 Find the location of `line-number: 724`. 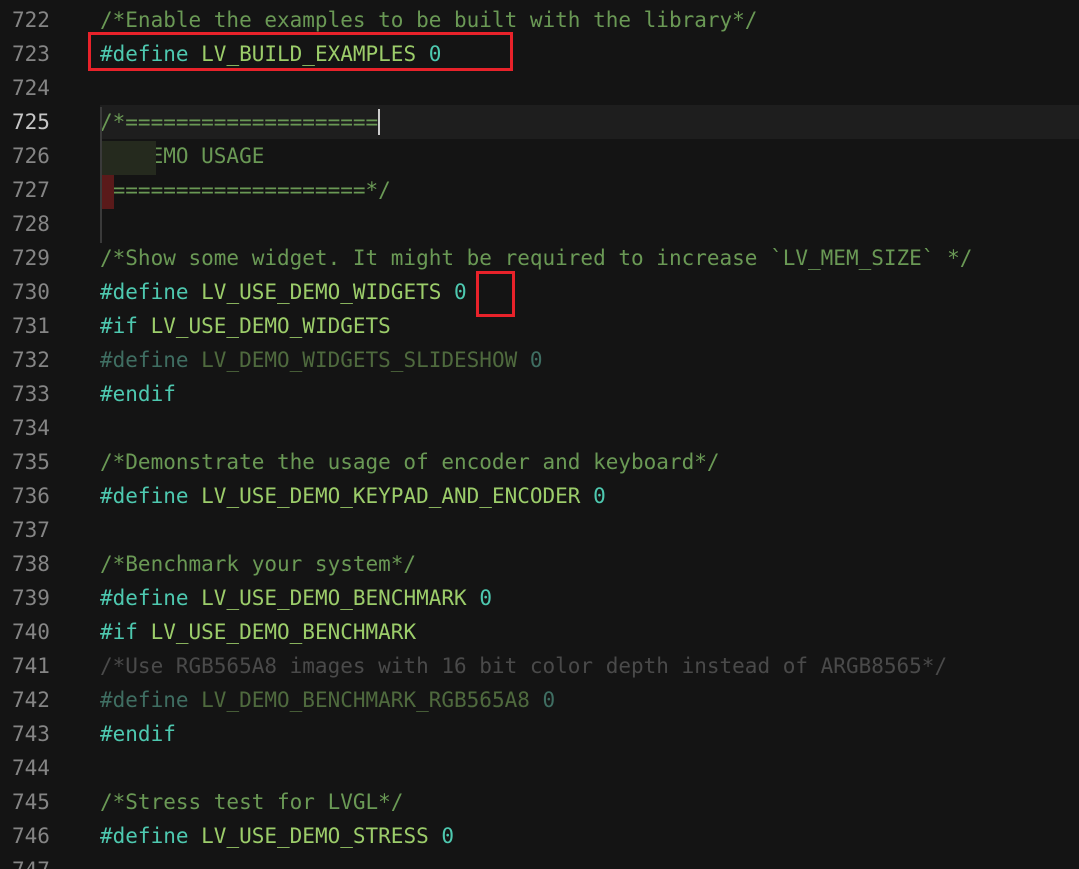

line-number: 724 is located at coordinates (31, 88).